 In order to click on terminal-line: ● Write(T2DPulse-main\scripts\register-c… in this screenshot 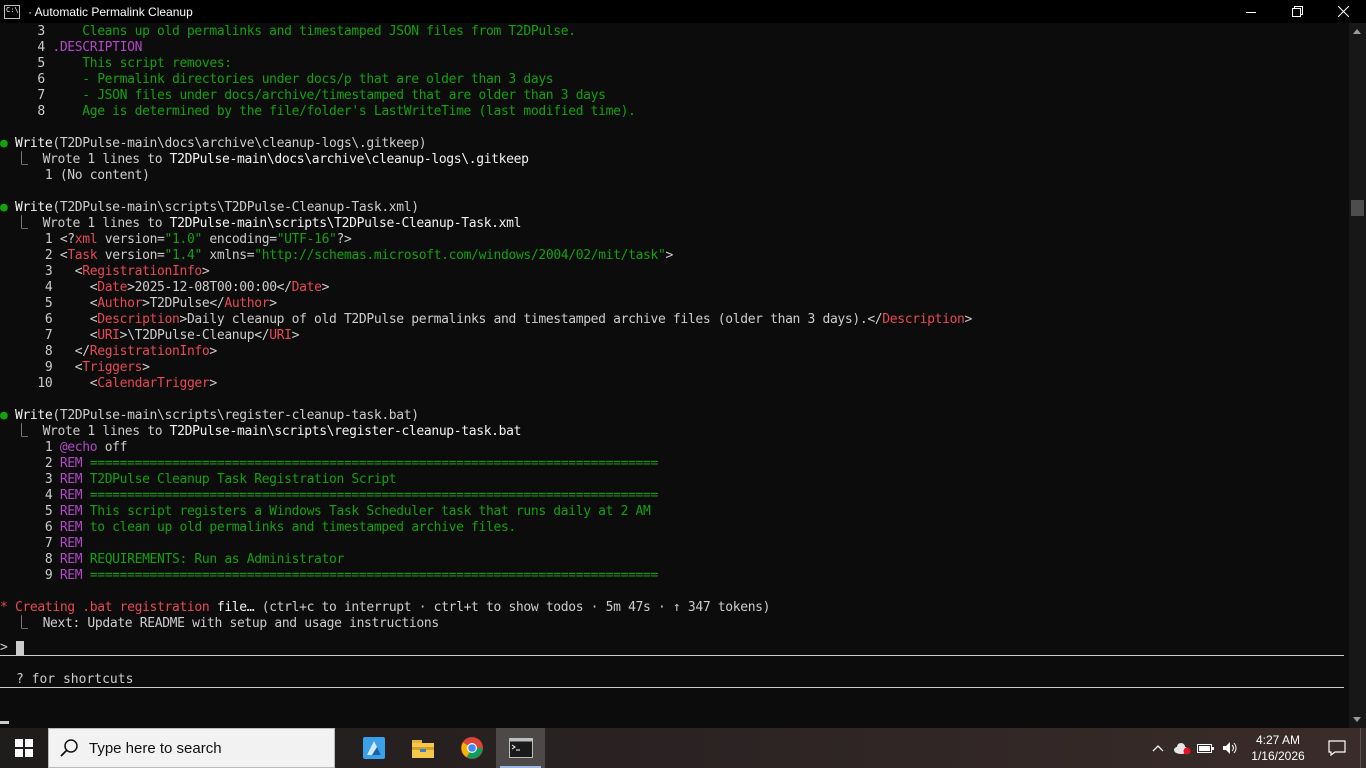, I will do `click(209, 416)`.